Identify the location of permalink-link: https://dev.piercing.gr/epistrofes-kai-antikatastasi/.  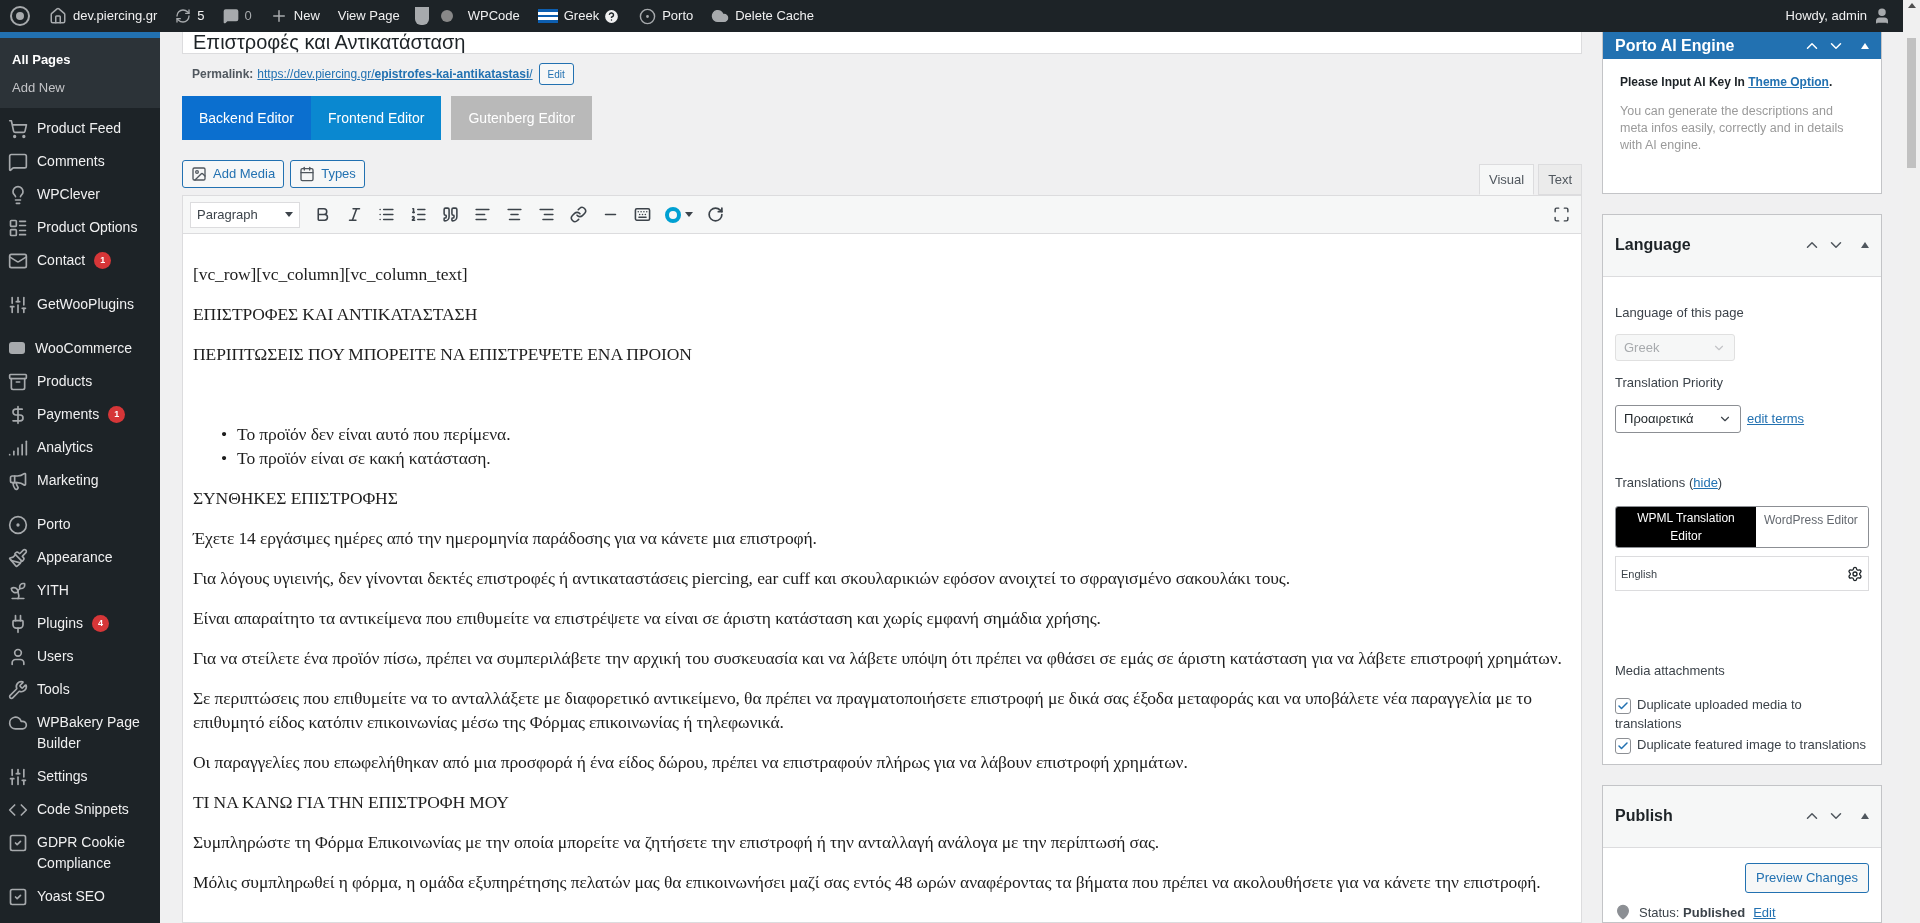
(395, 74).